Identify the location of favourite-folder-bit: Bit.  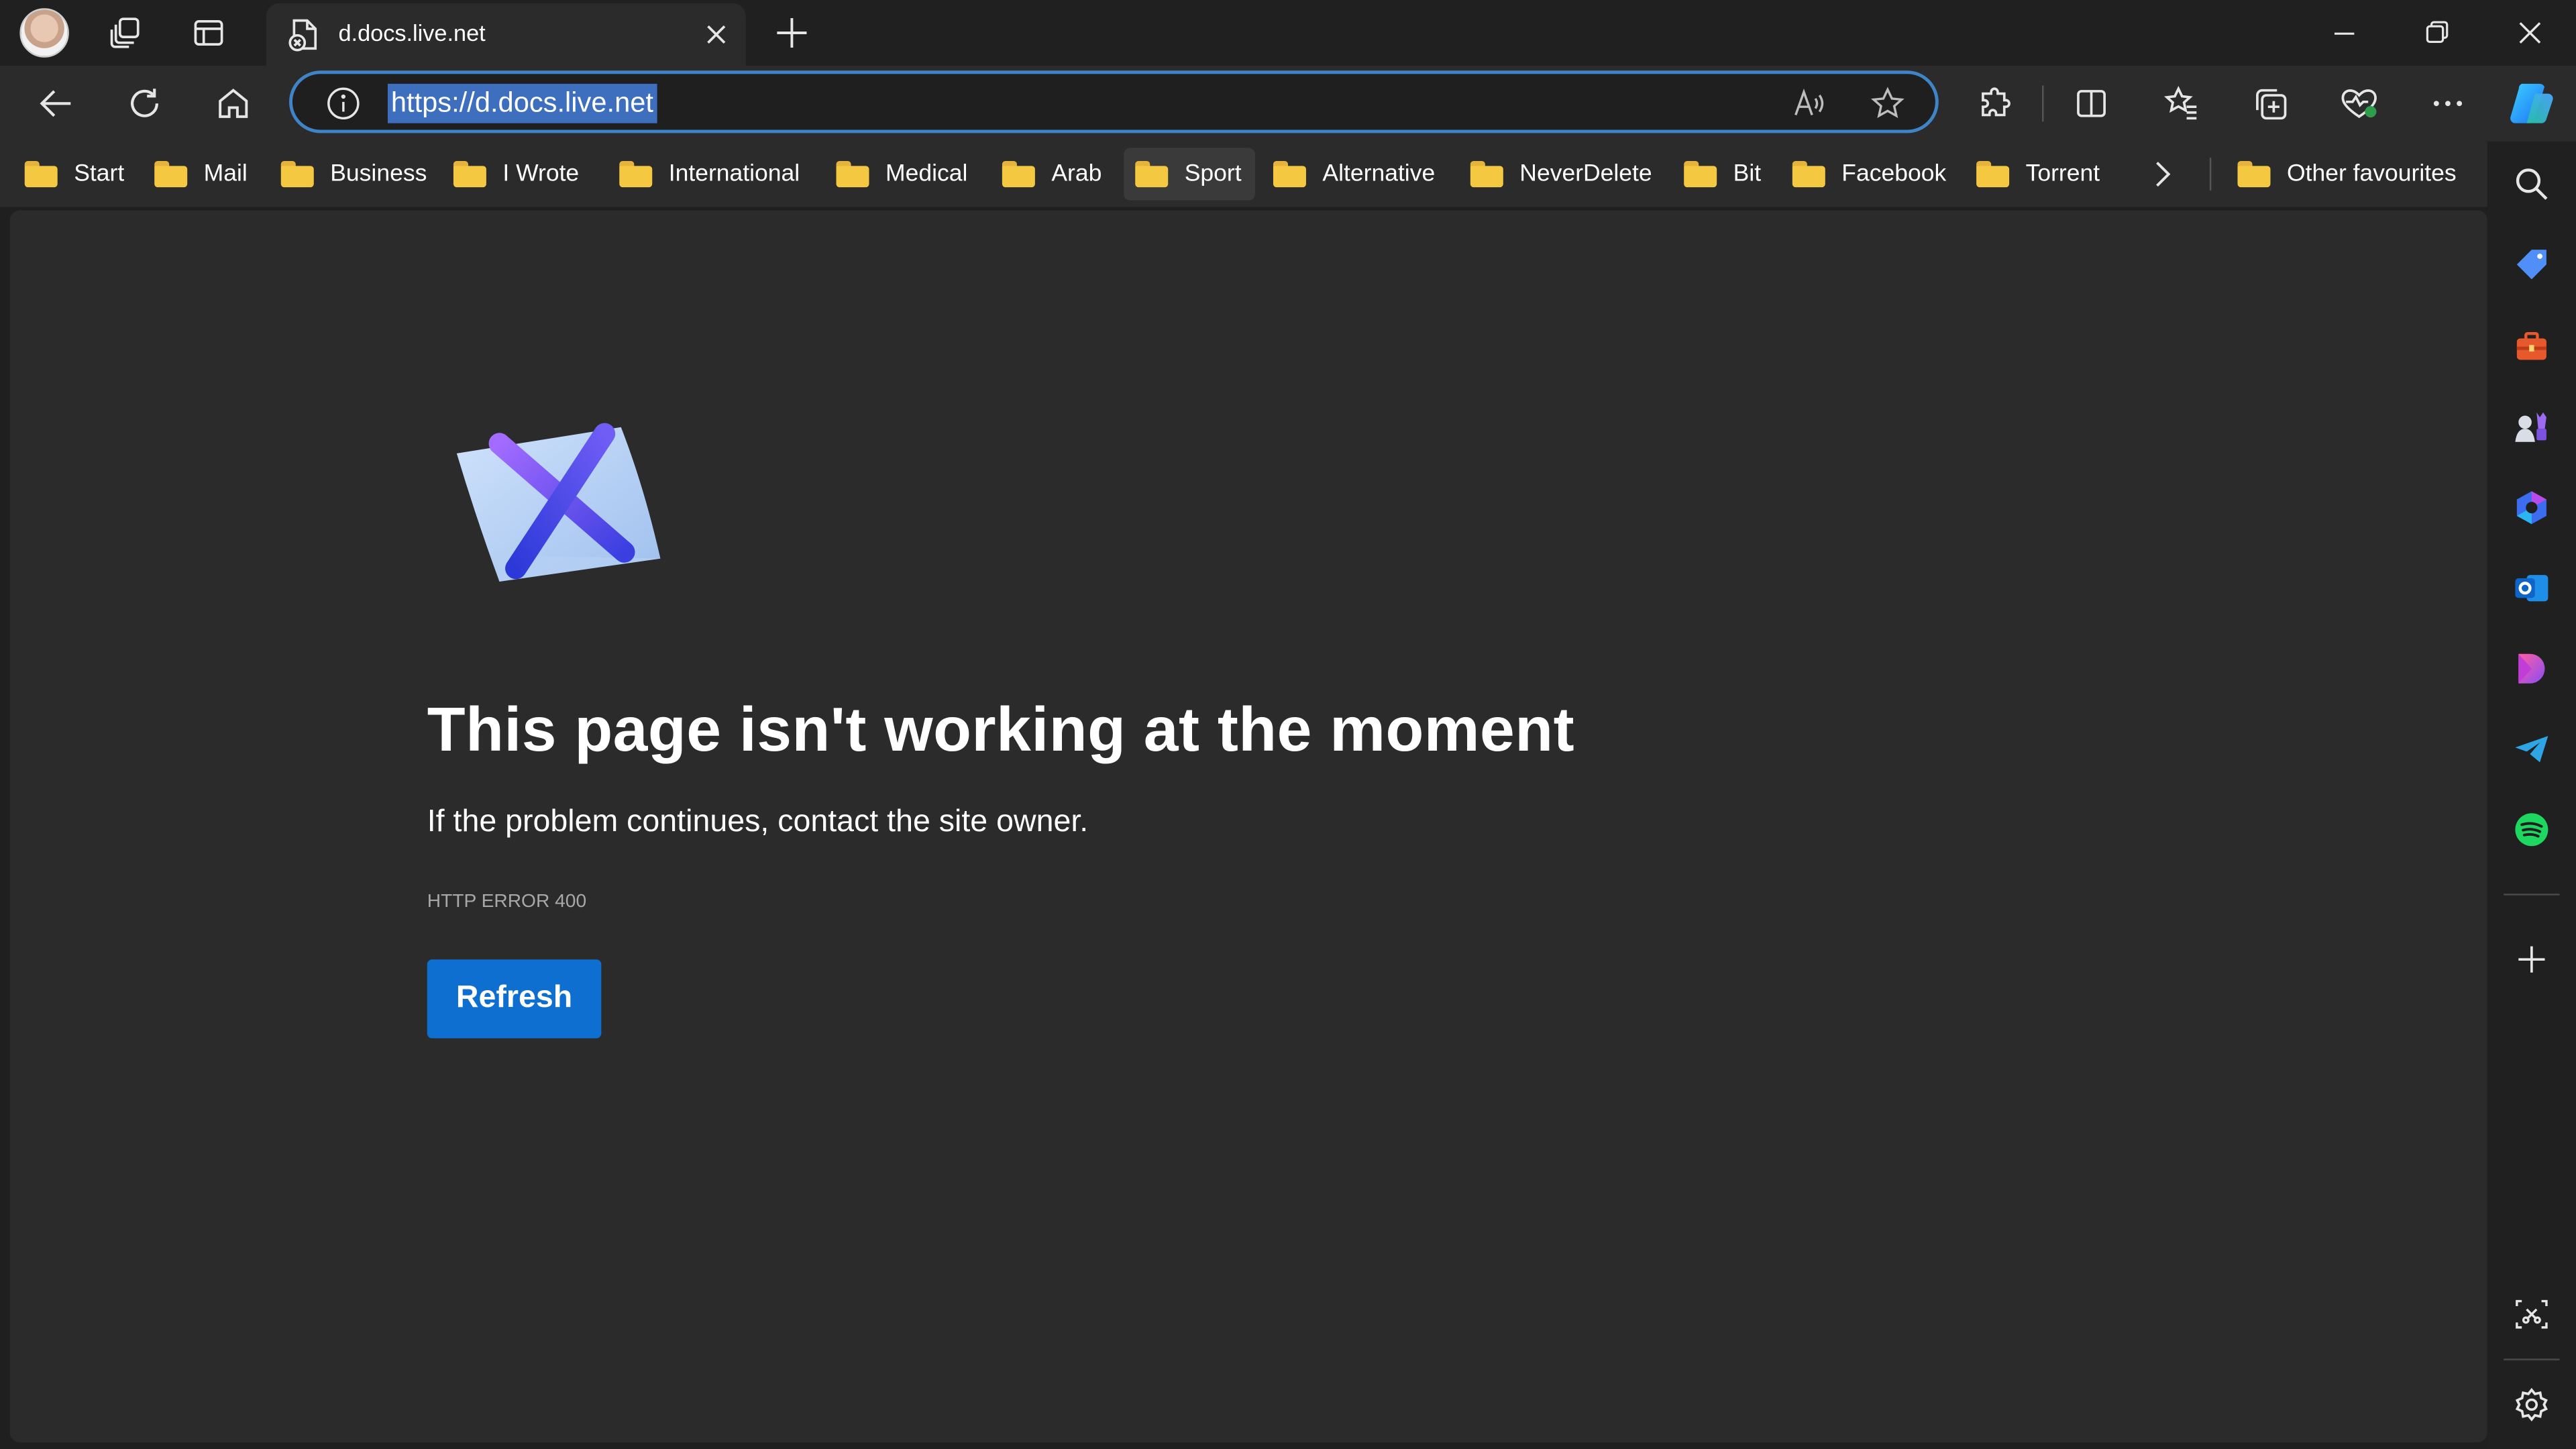
(1722, 174).